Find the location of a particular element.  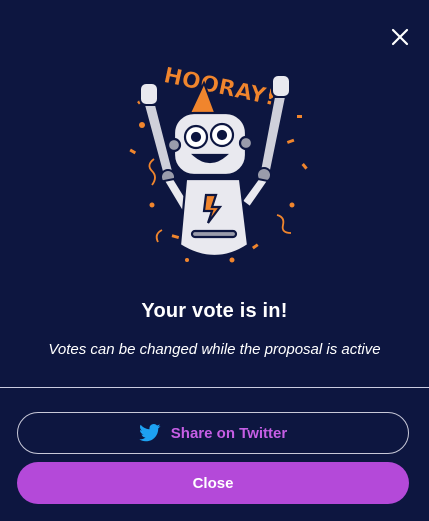

divider is located at coordinates (214, 387).